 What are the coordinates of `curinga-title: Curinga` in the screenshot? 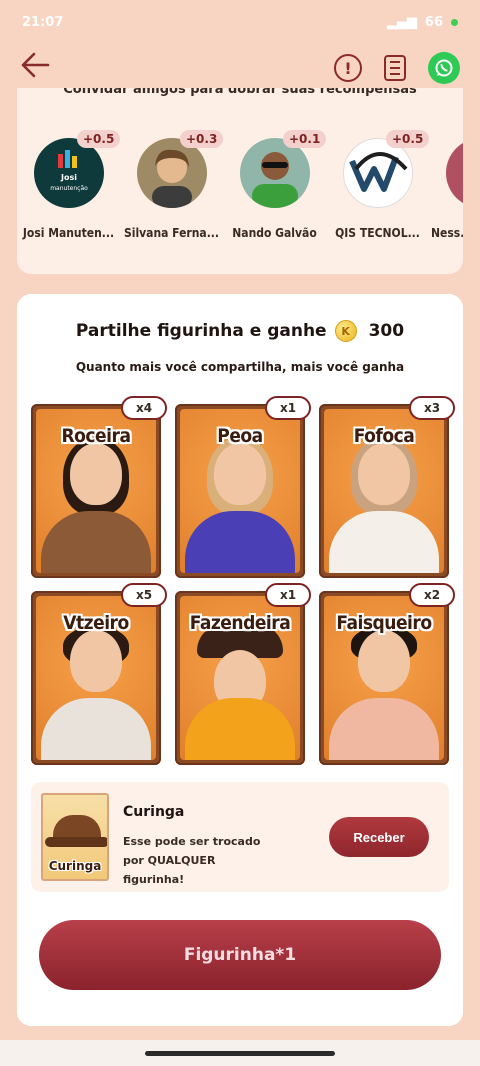 It's located at (154, 812).